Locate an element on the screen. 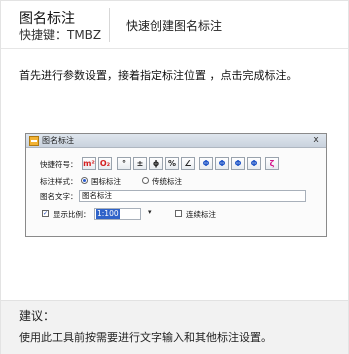 The width and height of the screenshot is (349, 354). dialog-title: 图名标注 is located at coordinates (58, 140).